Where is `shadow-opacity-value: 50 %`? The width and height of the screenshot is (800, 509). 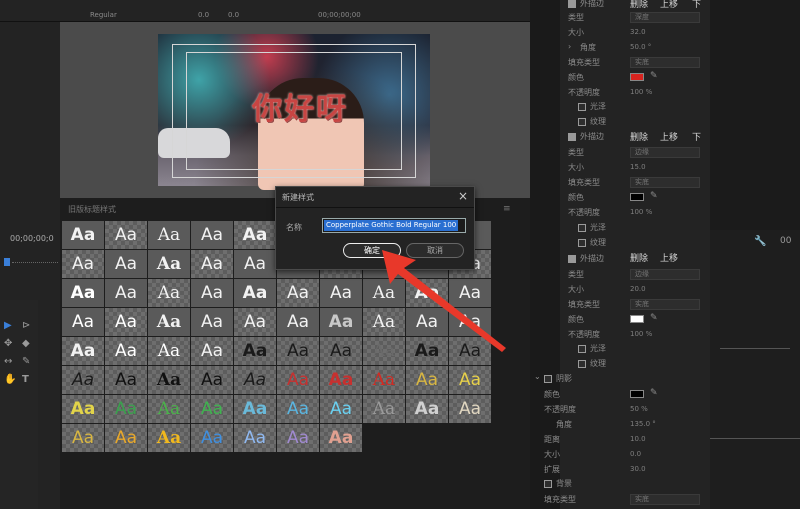
shadow-opacity-value: 50 % is located at coordinates (639, 409).